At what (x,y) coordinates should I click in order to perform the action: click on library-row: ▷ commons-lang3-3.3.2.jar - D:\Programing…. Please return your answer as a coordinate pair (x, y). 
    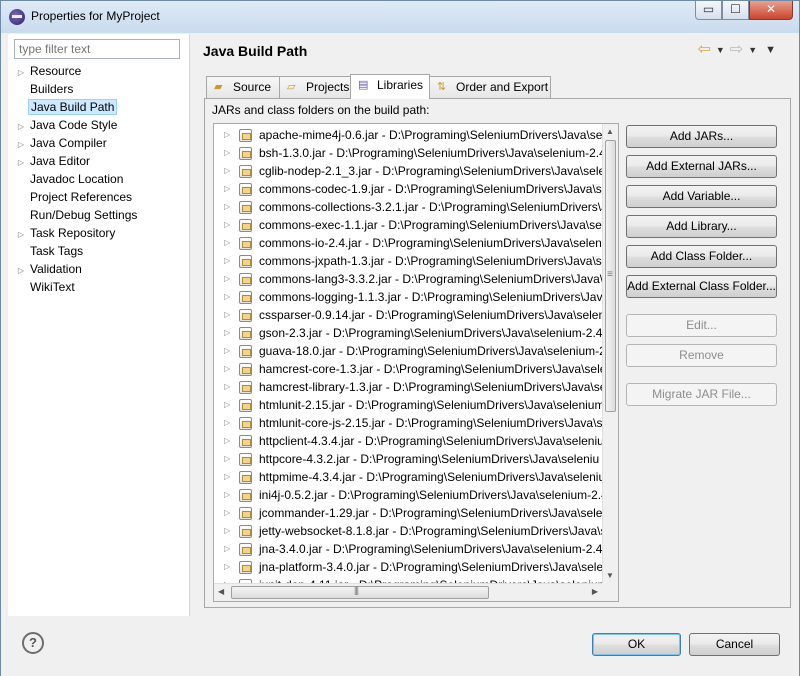
    Looking at the image, I should click on (408, 279).